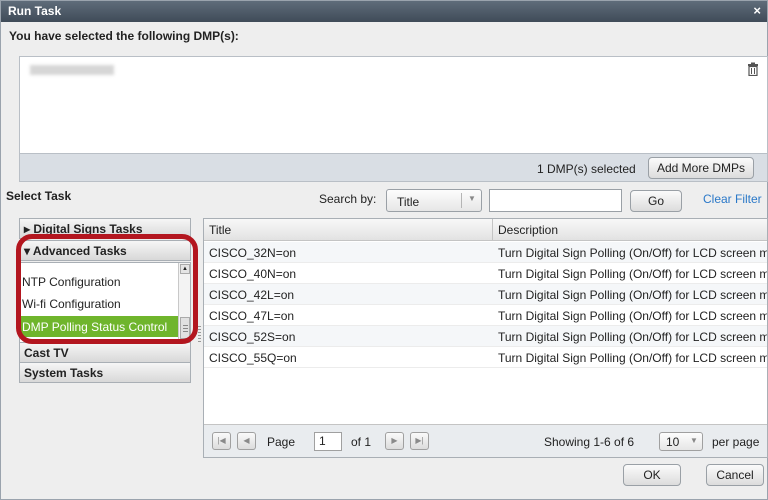 This screenshot has width=768, height=500. I want to click on list-item-label: NTP Configuration, so click(71, 282).